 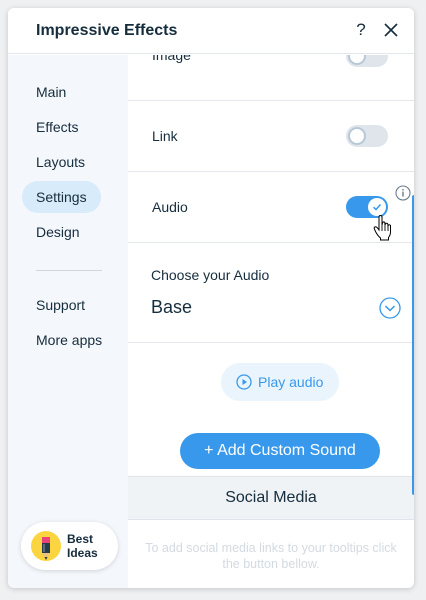 What do you see at coordinates (61, 197) in the screenshot?
I see `sidebar-item-settings: Settings` at bounding box center [61, 197].